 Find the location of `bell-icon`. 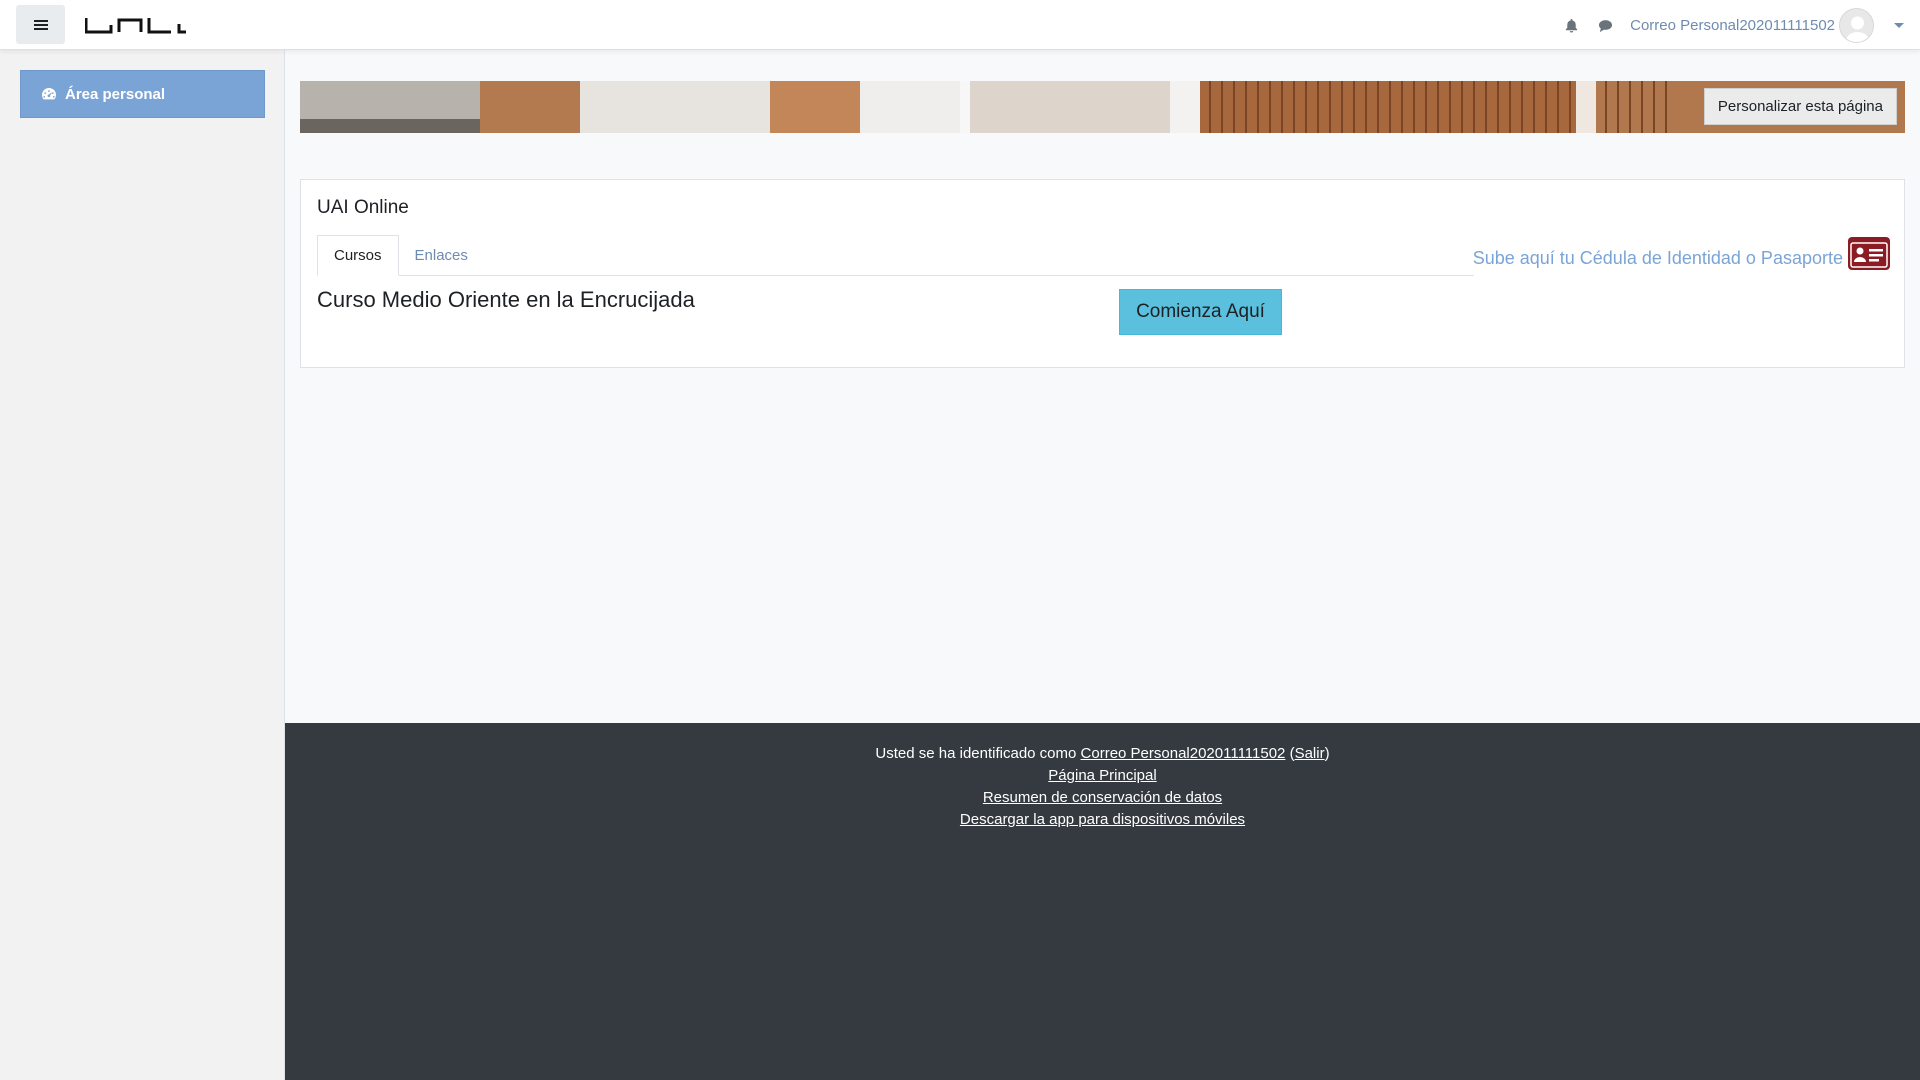

bell-icon is located at coordinates (1571, 25).